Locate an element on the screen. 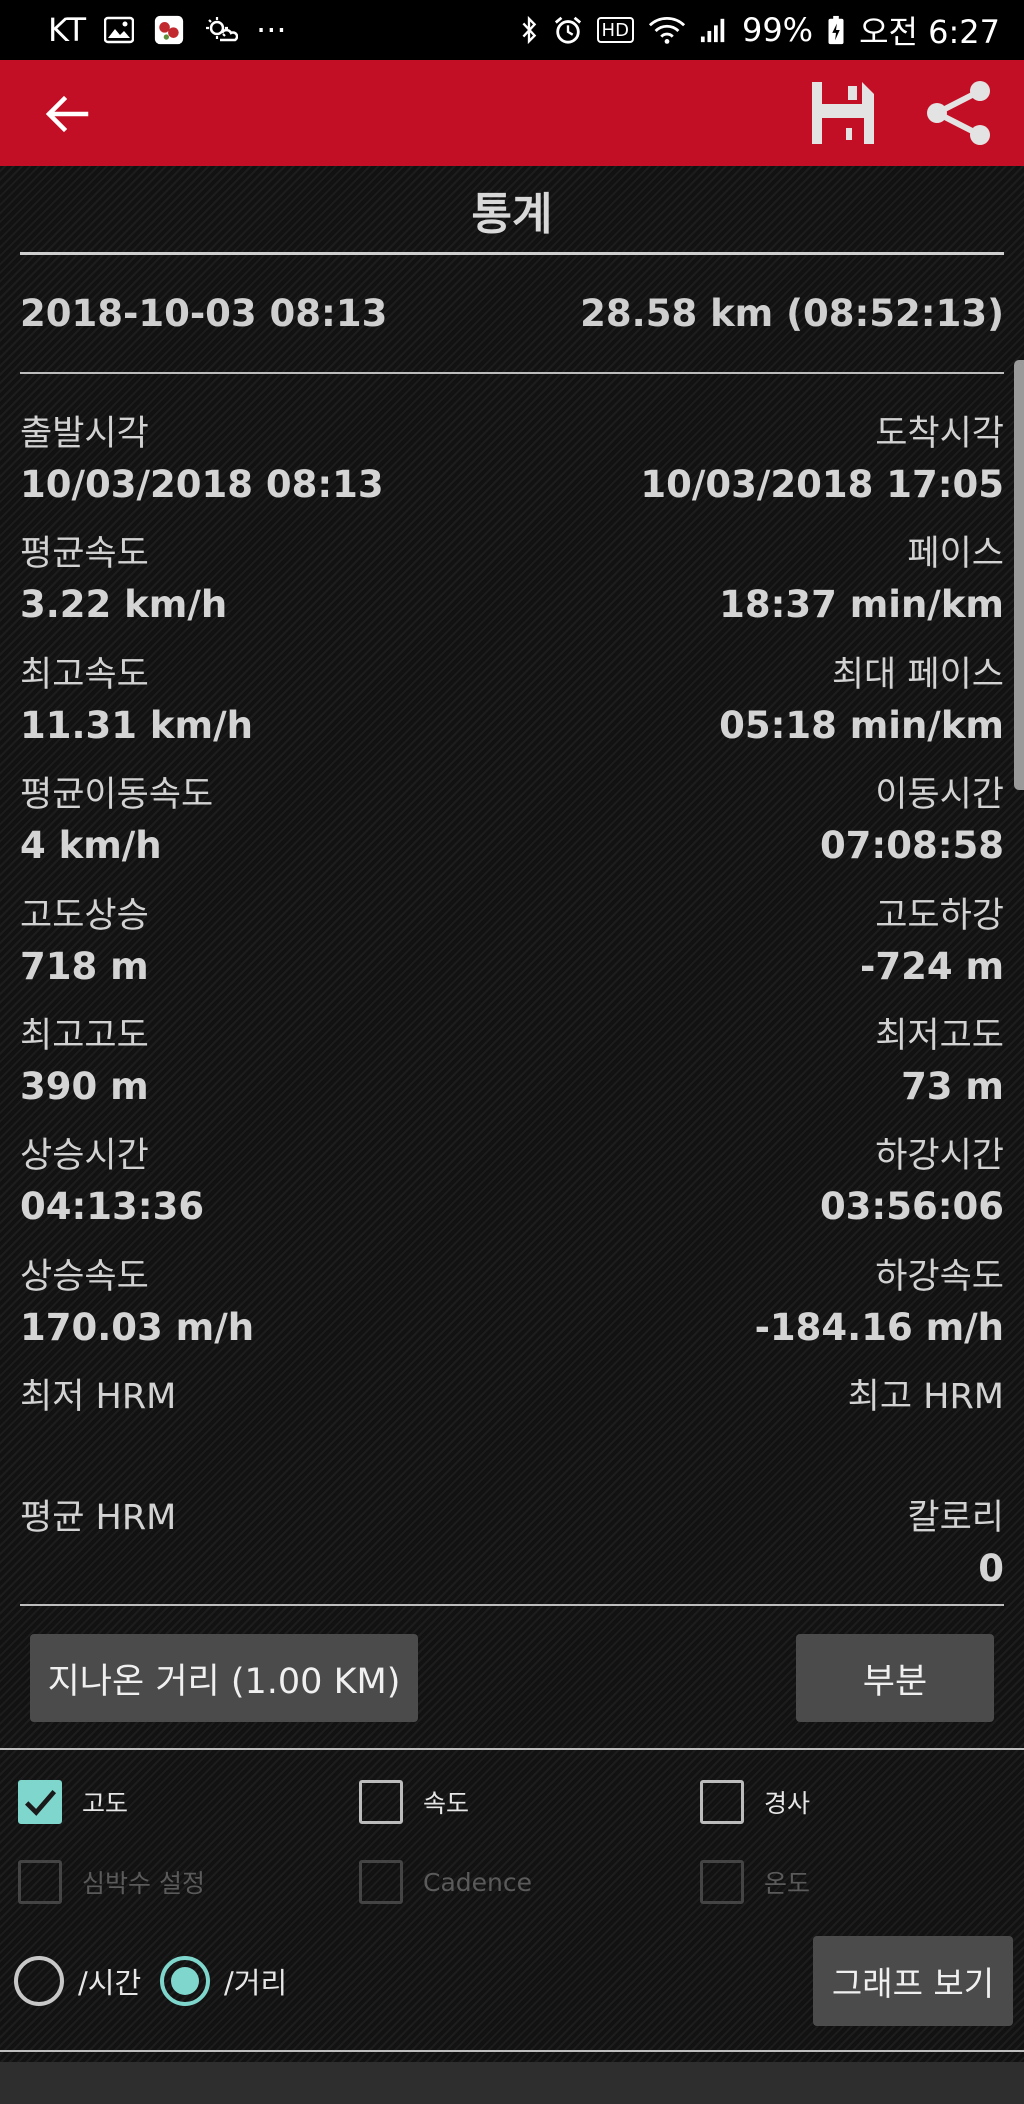  stat-average-moving-speed: 평균이동속도 4 km/h is located at coordinates (116, 820).